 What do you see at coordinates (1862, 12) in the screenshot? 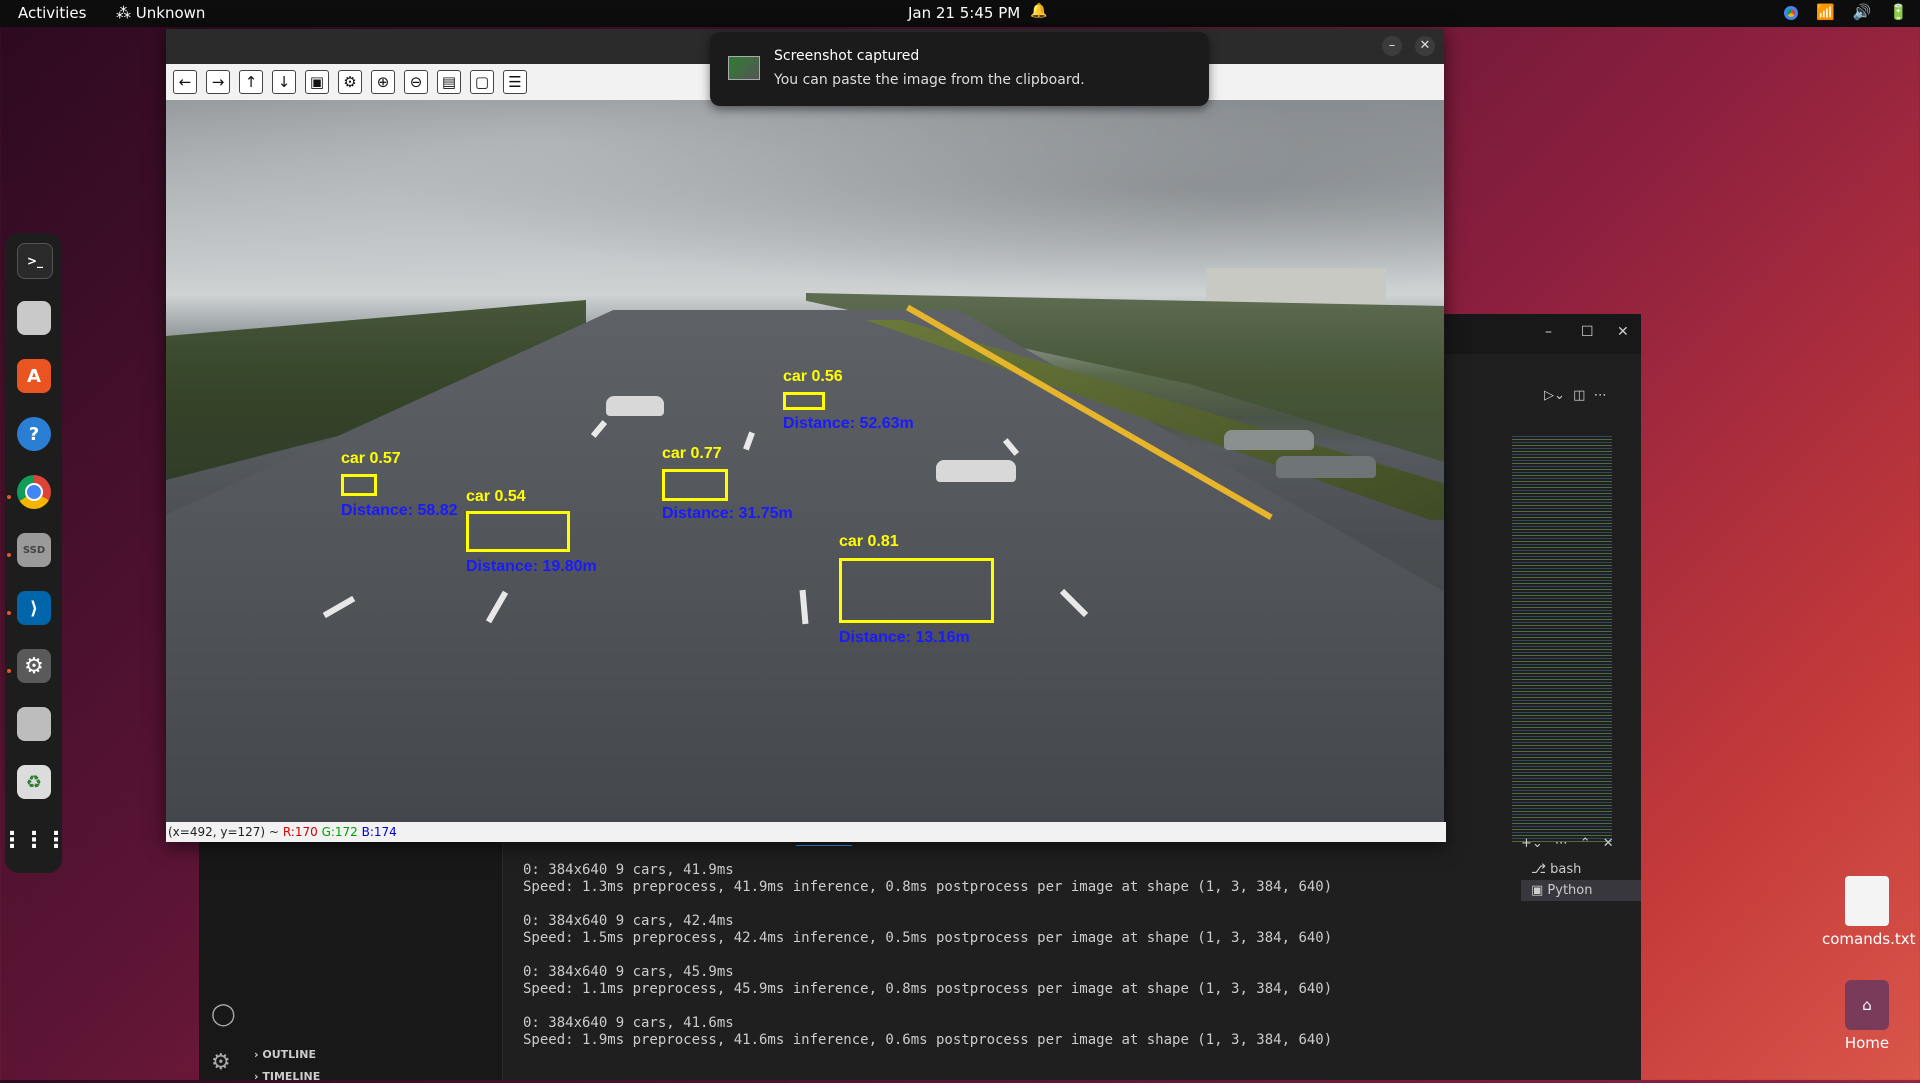
I see `volume-icon: 🔊` at bounding box center [1862, 12].